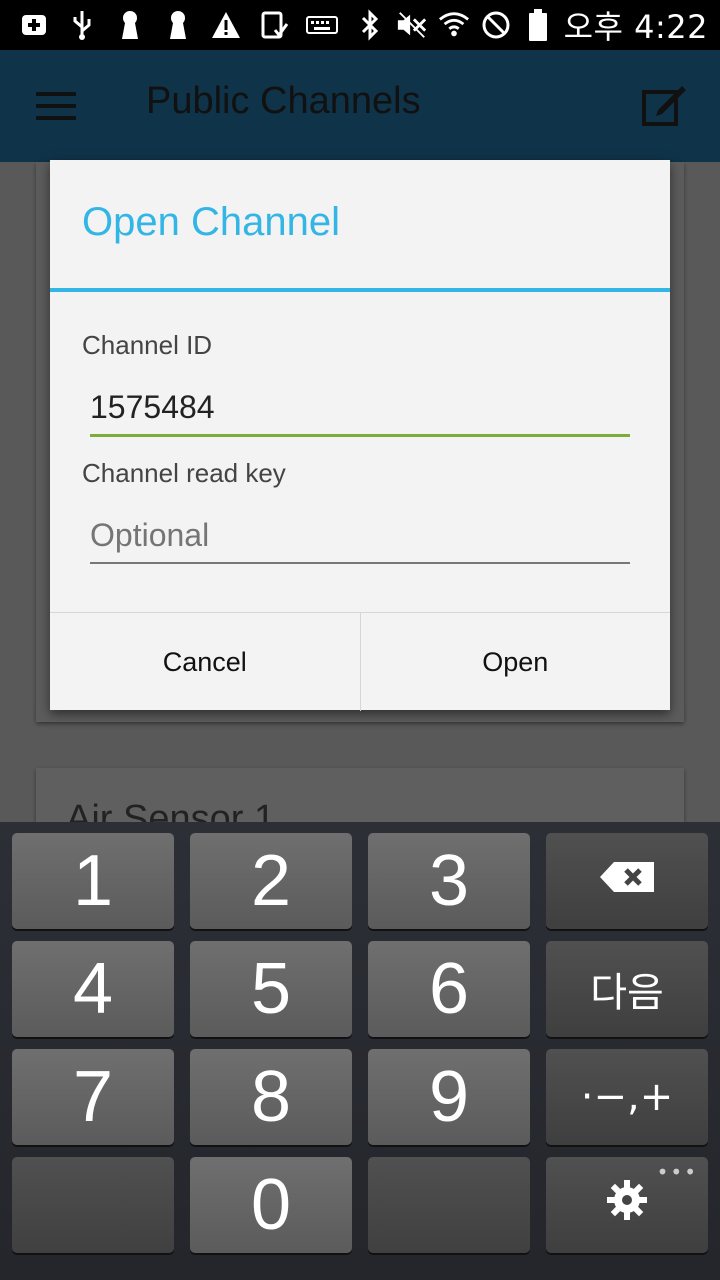 This screenshot has width=720, height=1280. Describe the element at coordinates (271, 1205) in the screenshot. I see `key-0: 0` at that location.